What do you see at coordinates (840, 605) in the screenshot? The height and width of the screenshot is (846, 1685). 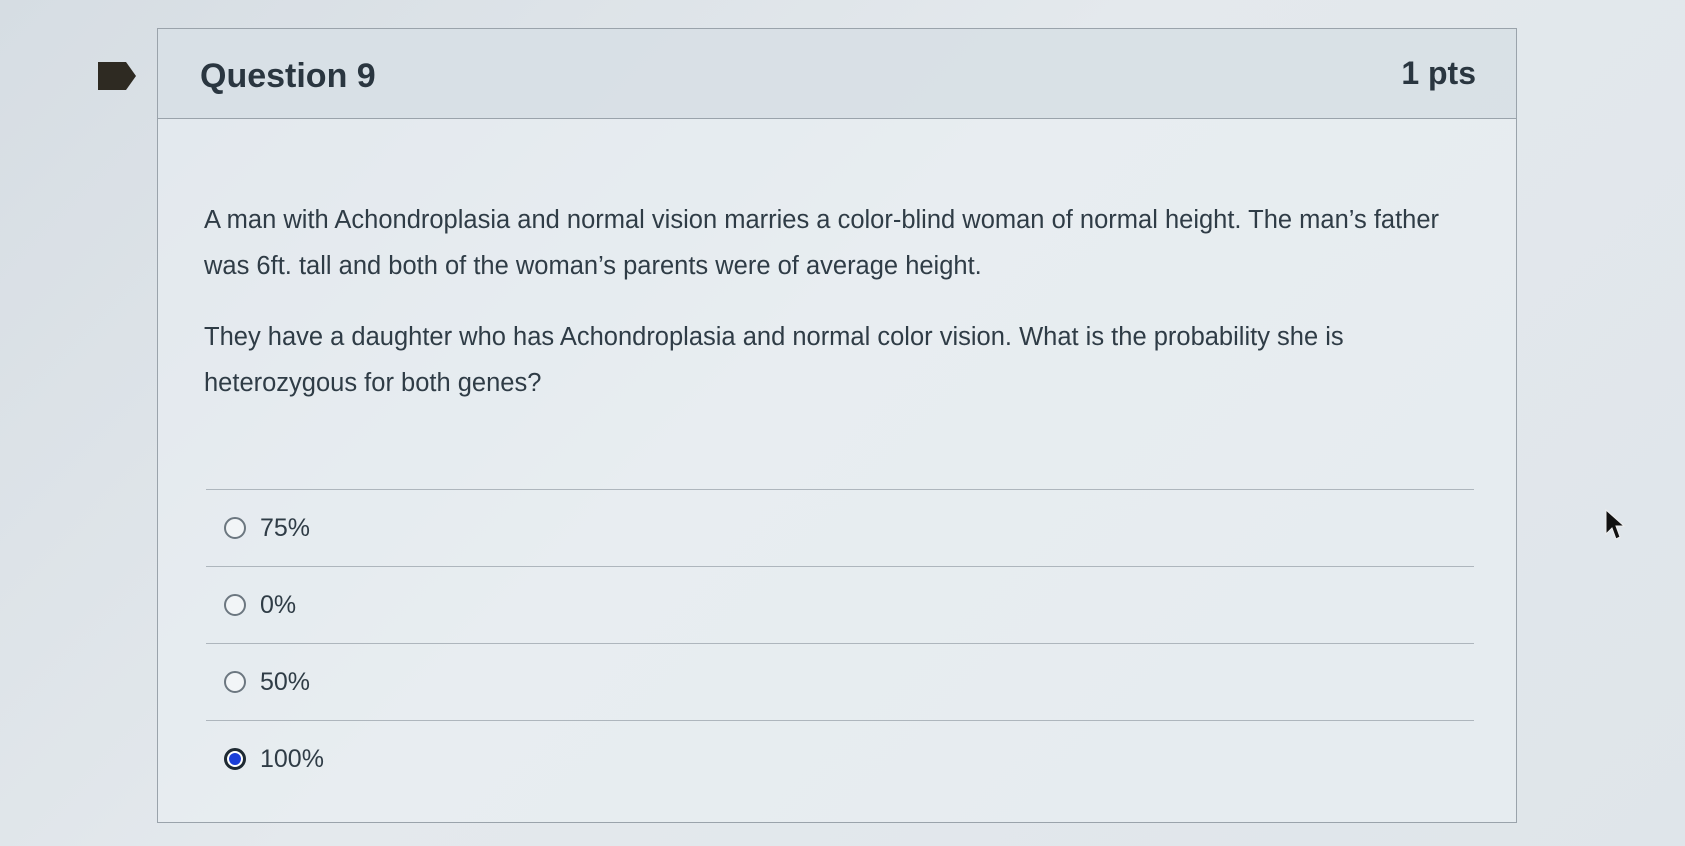 I see `answer-option-0: 0%` at bounding box center [840, 605].